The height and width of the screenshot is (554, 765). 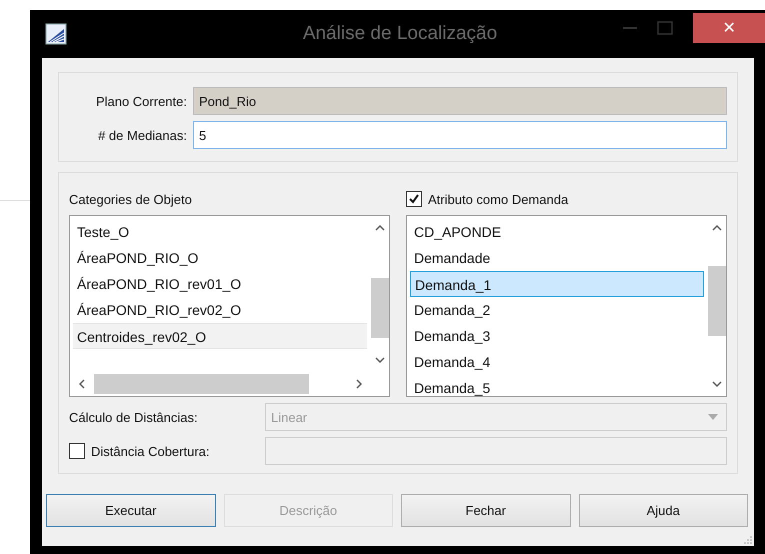 I want to click on list-item: Centroides_rev02_O, so click(x=220, y=336).